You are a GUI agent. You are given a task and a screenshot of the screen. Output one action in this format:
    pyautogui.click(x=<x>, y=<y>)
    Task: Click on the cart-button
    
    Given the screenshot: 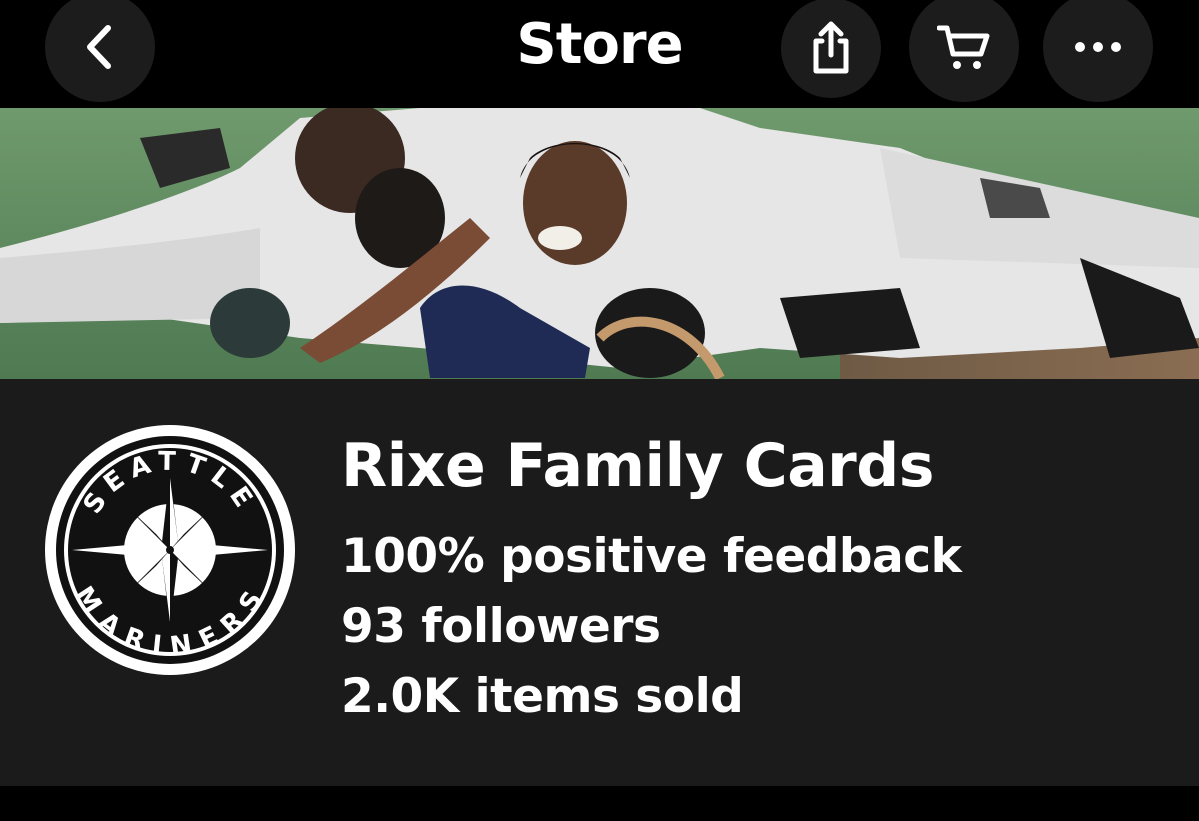 What is the action you would take?
    pyautogui.click(x=964, y=51)
    